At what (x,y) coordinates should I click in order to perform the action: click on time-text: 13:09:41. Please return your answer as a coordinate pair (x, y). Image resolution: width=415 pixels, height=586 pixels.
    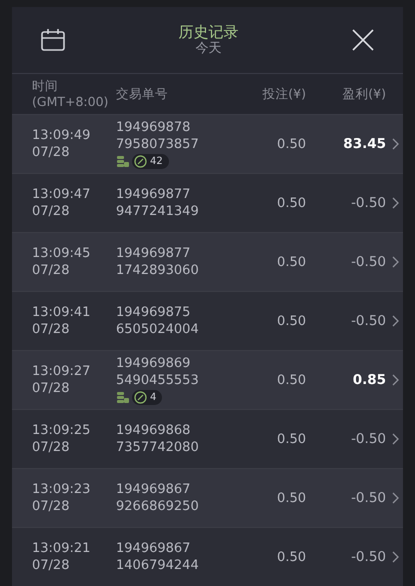
    Looking at the image, I should click on (62, 312).